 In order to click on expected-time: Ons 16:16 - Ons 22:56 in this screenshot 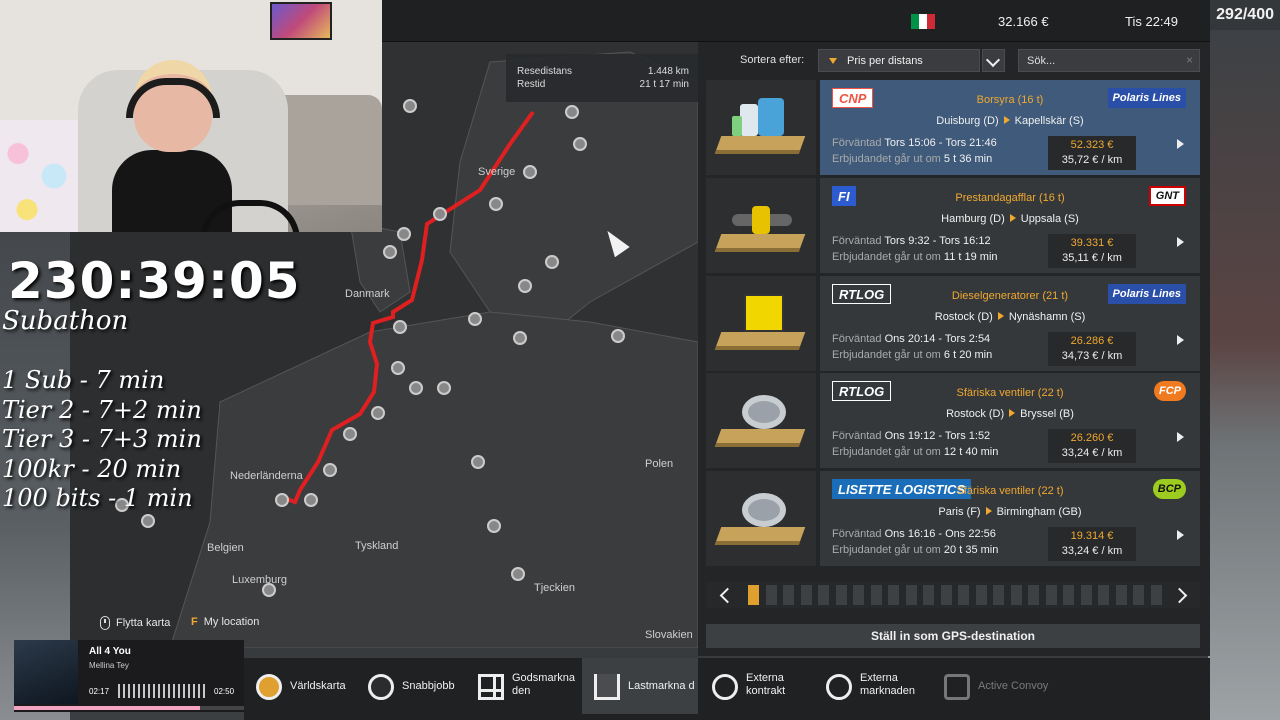, I will do `click(940, 534)`.